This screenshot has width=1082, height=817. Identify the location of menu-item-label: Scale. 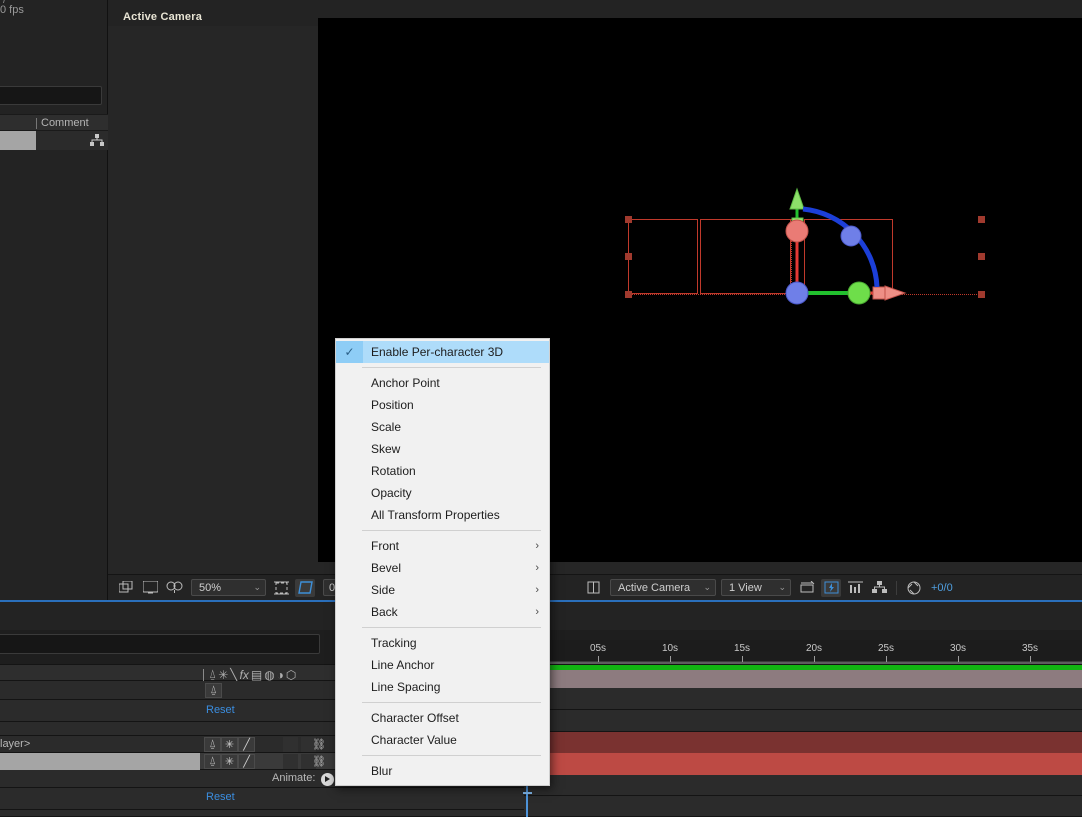
(386, 427).